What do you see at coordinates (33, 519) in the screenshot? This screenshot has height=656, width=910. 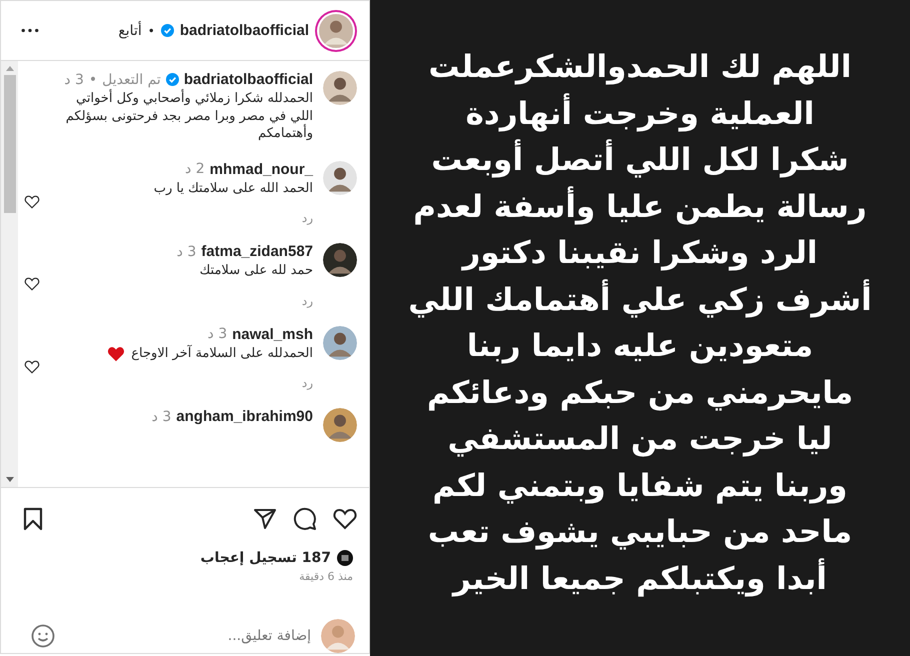 I see `bookmark-icon` at bounding box center [33, 519].